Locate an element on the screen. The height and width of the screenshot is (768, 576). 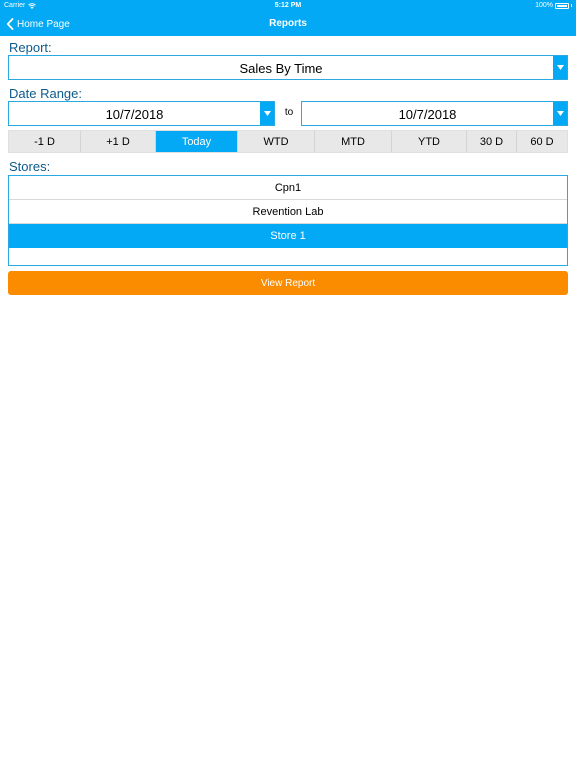
status-time: 5:12 PM is located at coordinates (288, 5).